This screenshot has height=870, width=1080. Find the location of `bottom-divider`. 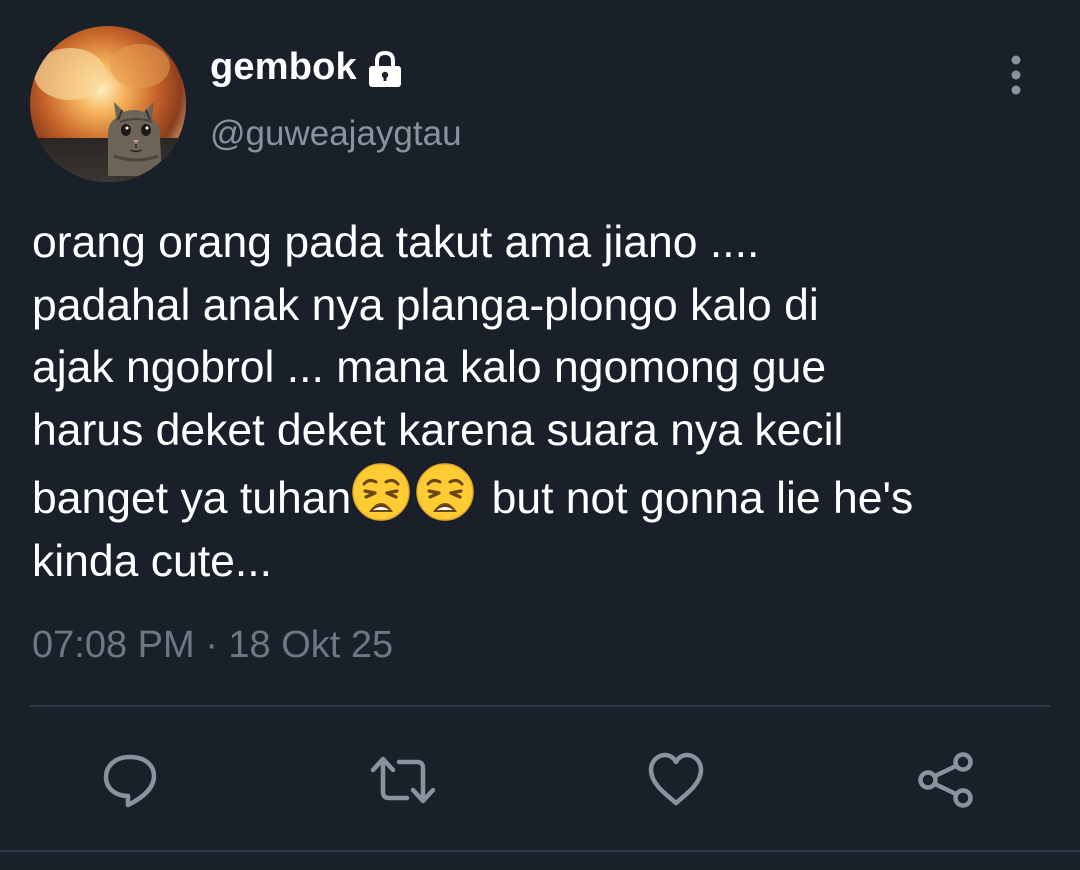

bottom-divider is located at coordinates (540, 851).